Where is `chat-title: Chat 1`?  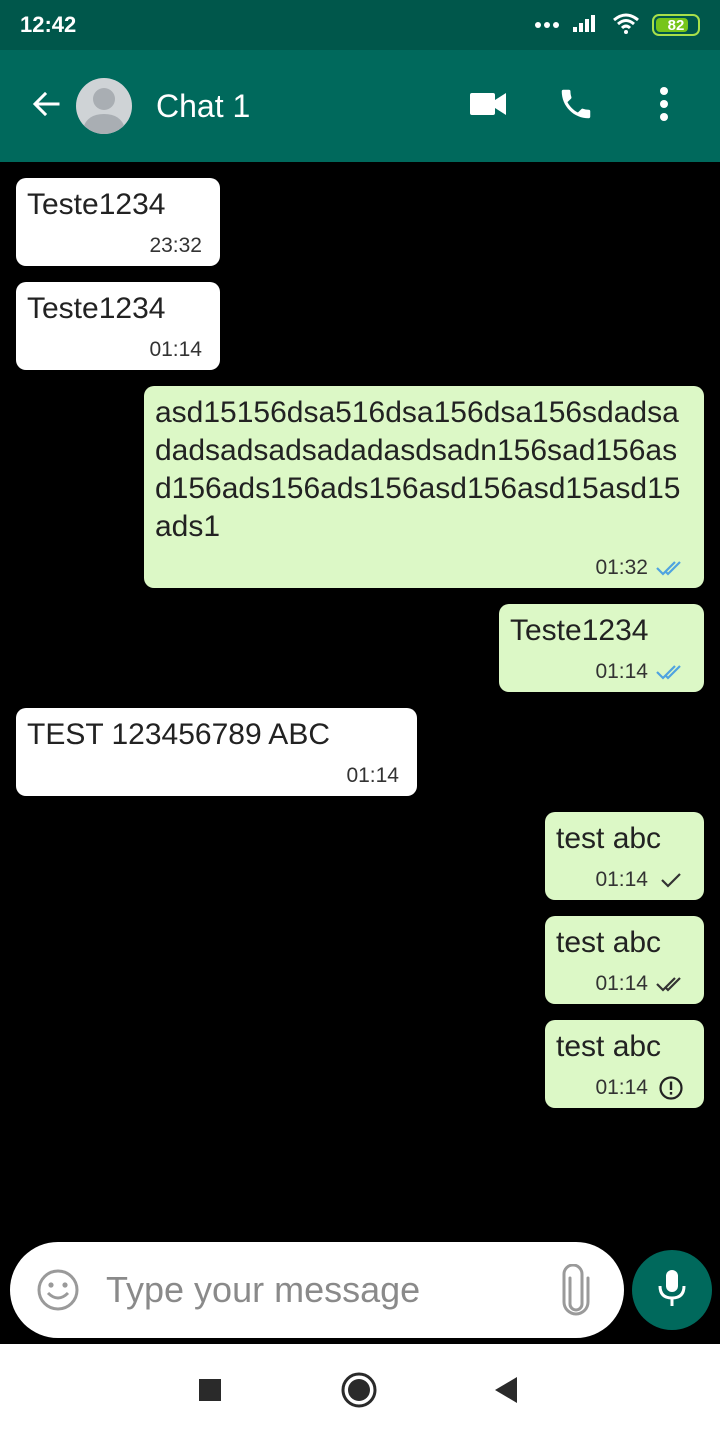 chat-title: Chat 1 is located at coordinates (203, 106).